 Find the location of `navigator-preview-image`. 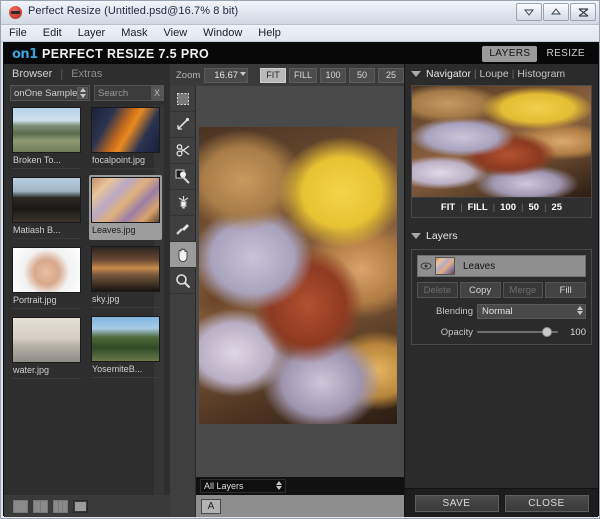

navigator-preview-image is located at coordinates (501, 141).